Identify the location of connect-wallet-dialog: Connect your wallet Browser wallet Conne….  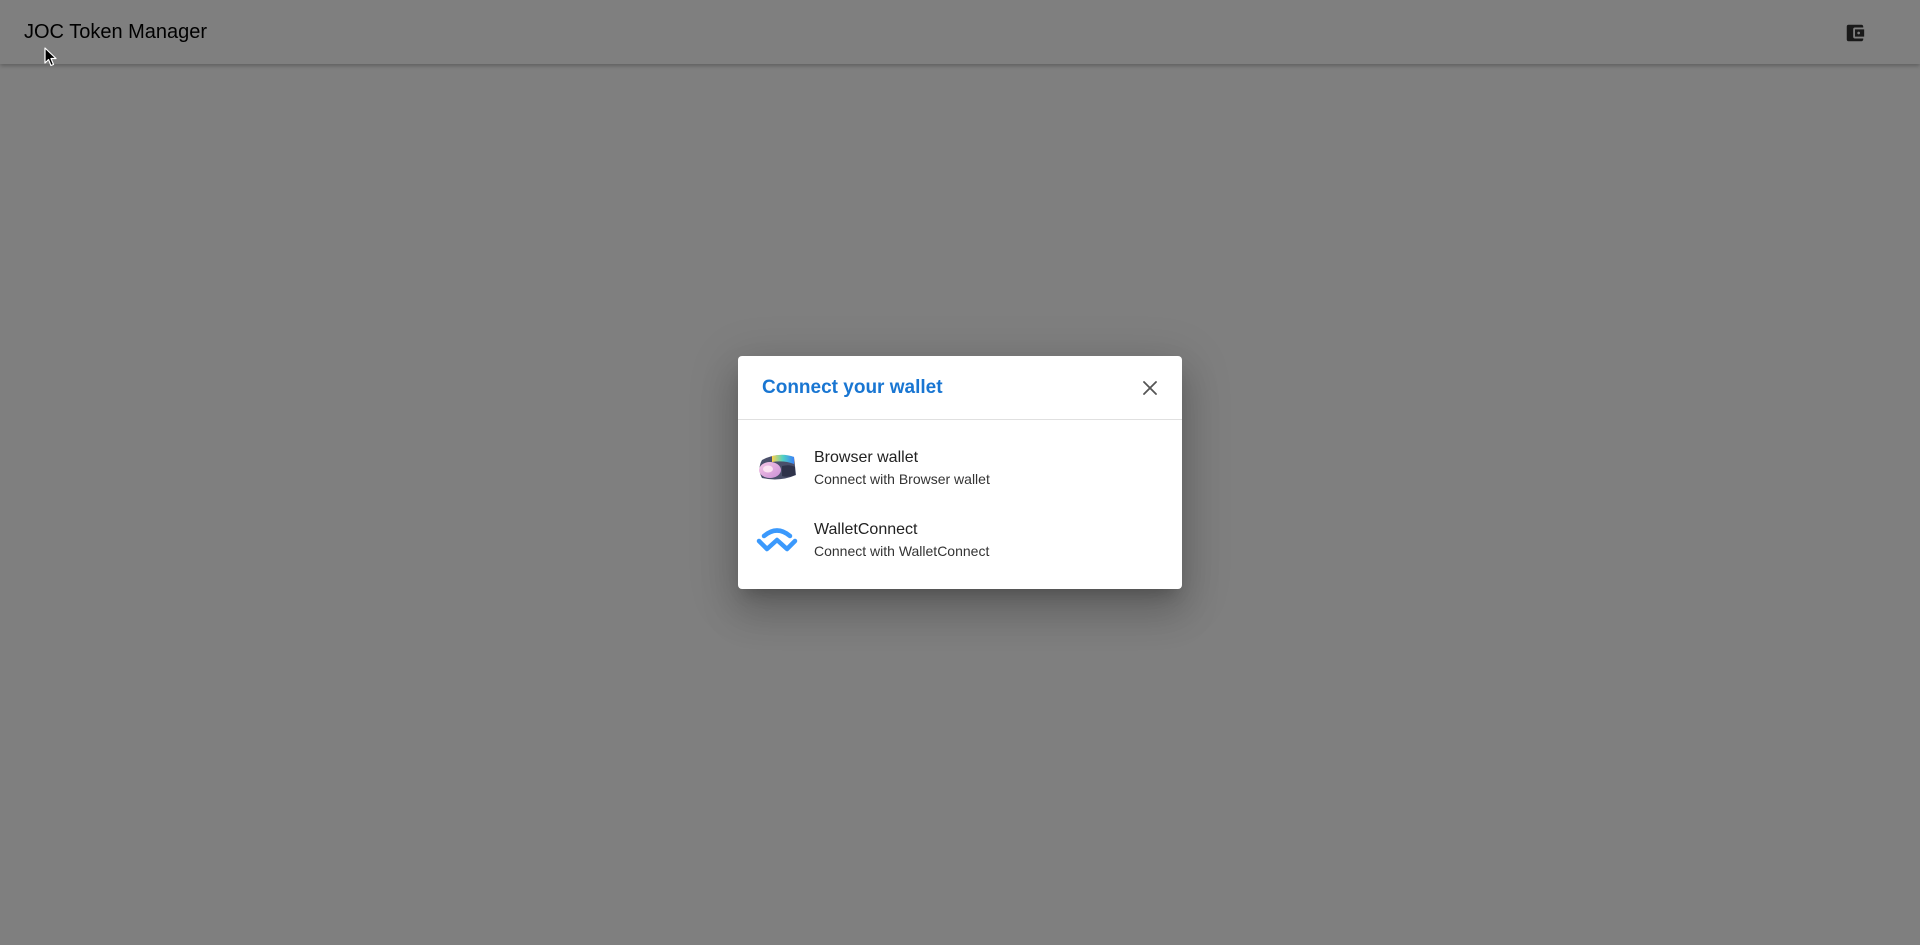
(960, 472).